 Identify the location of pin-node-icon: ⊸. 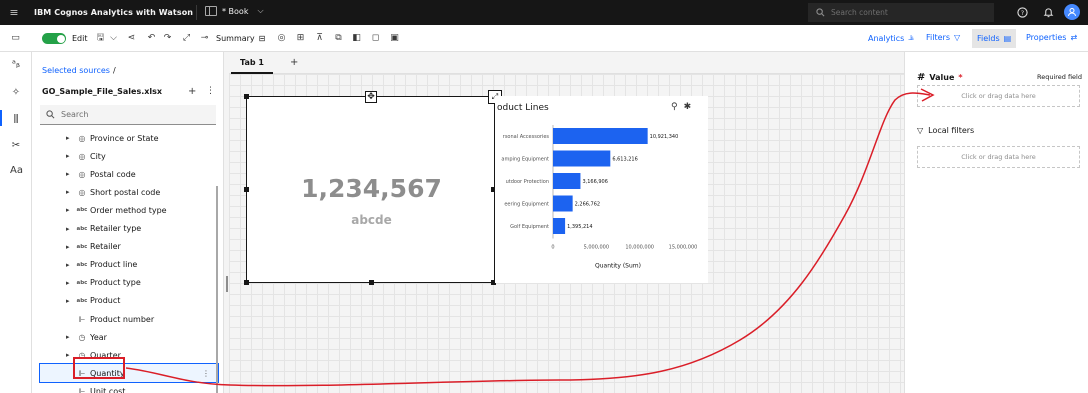
(204, 38).